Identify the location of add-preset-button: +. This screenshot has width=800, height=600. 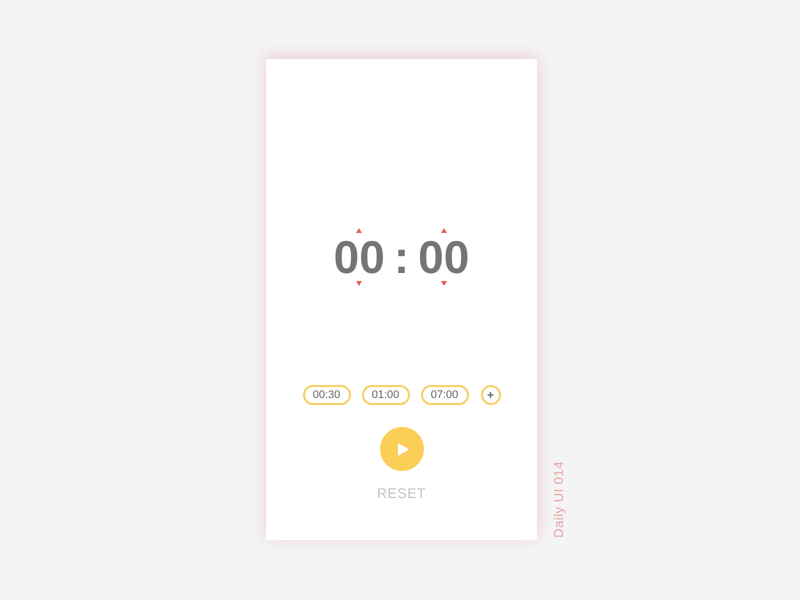
(490, 395).